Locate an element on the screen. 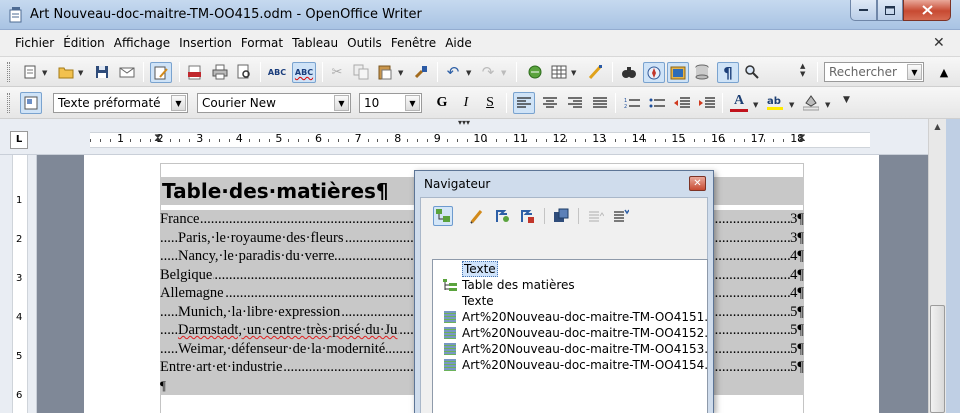 This screenshot has height=413, width=960. decrease-indent-icon is located at coordinates (682, 103).